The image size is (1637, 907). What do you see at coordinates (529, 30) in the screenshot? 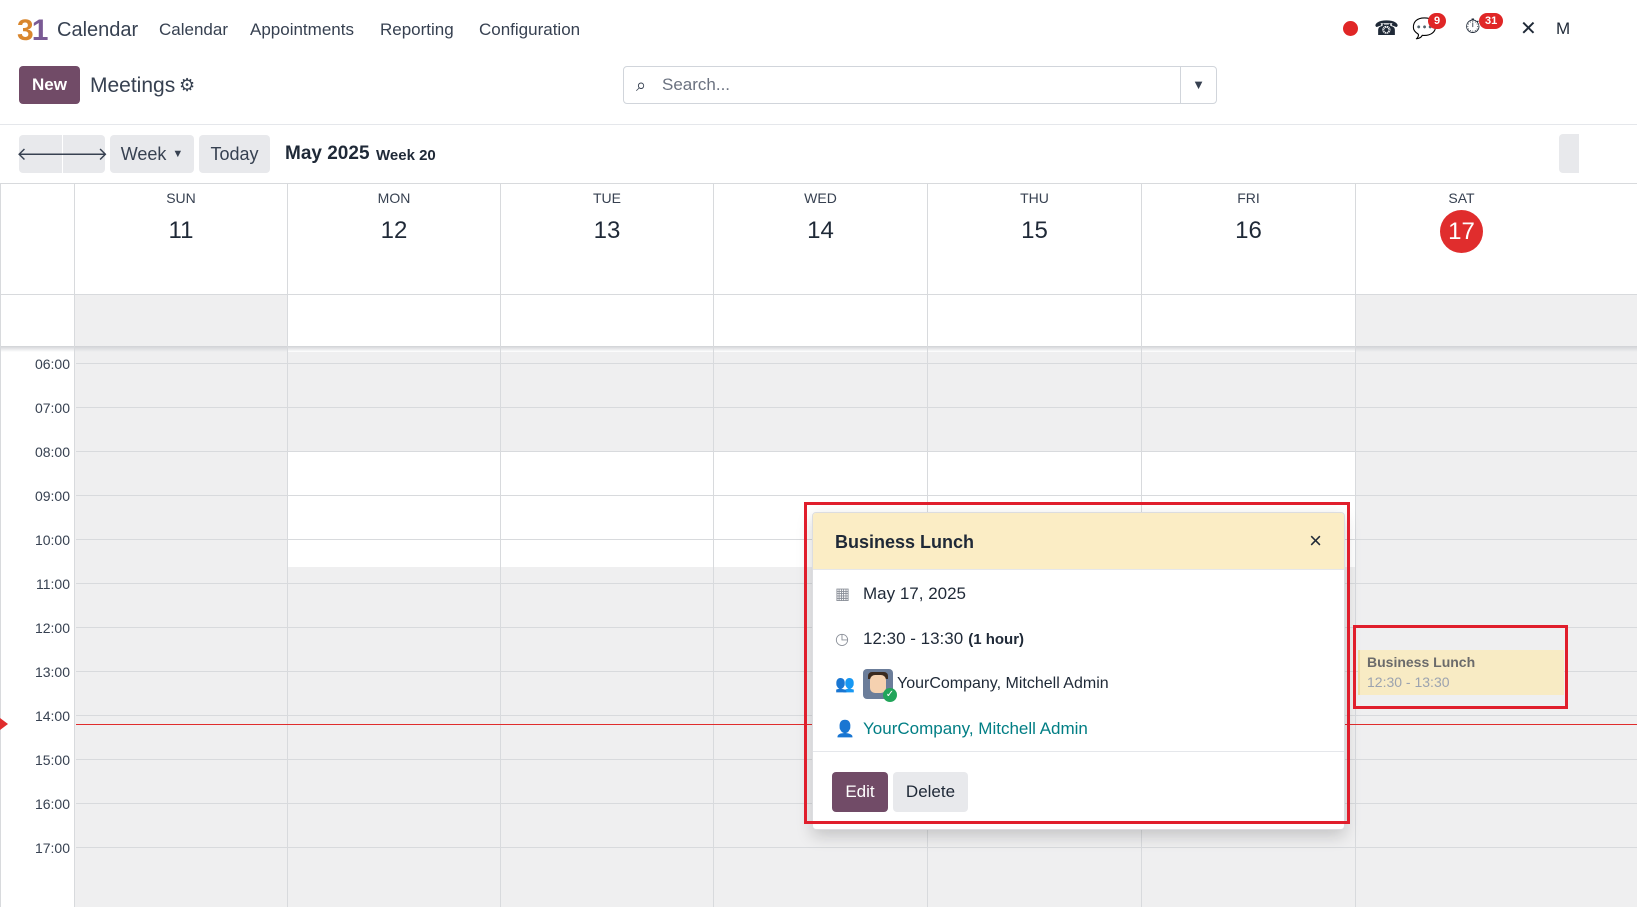
I see `menu-configuration: Configuration` at bounding box center [529, 30].